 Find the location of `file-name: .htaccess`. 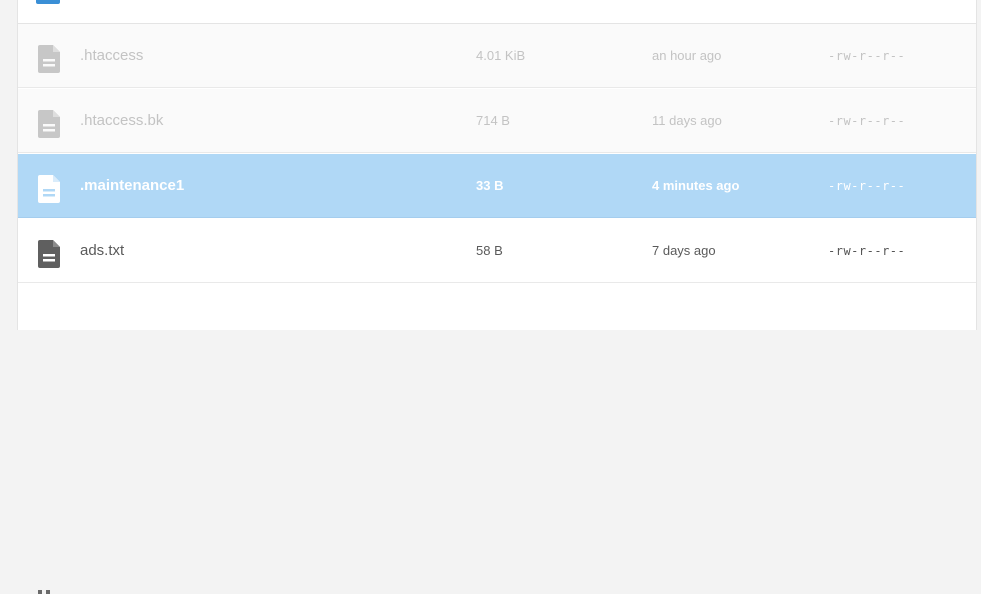

file-name: .htaccess is located at coordinates (111, 56).